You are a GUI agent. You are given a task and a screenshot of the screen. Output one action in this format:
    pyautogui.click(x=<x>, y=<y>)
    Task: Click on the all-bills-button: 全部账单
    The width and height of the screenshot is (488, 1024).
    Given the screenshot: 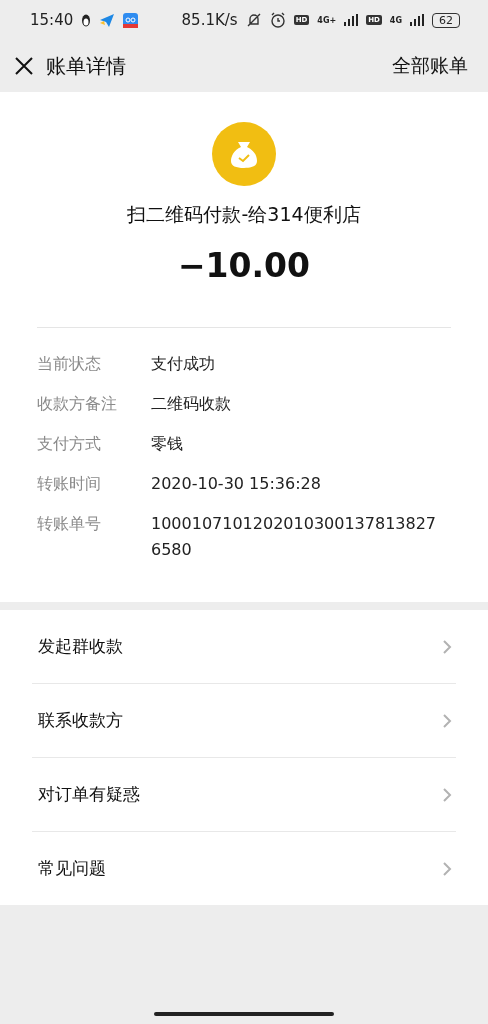 What is the action you would take?
    pyautogui.click(x=430, y=66)
    